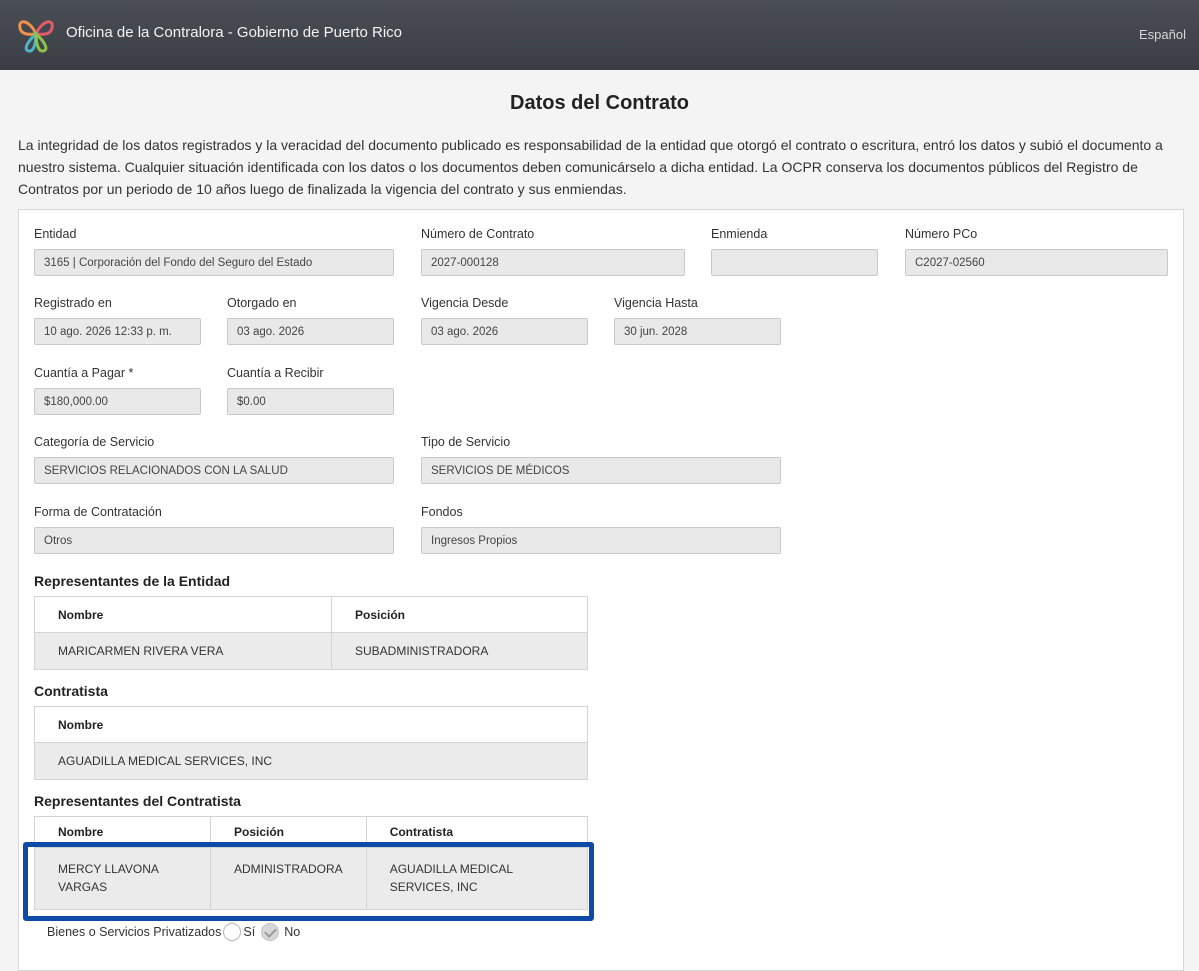  I want to click on butterfly-logo-icon, so click(36, 36).